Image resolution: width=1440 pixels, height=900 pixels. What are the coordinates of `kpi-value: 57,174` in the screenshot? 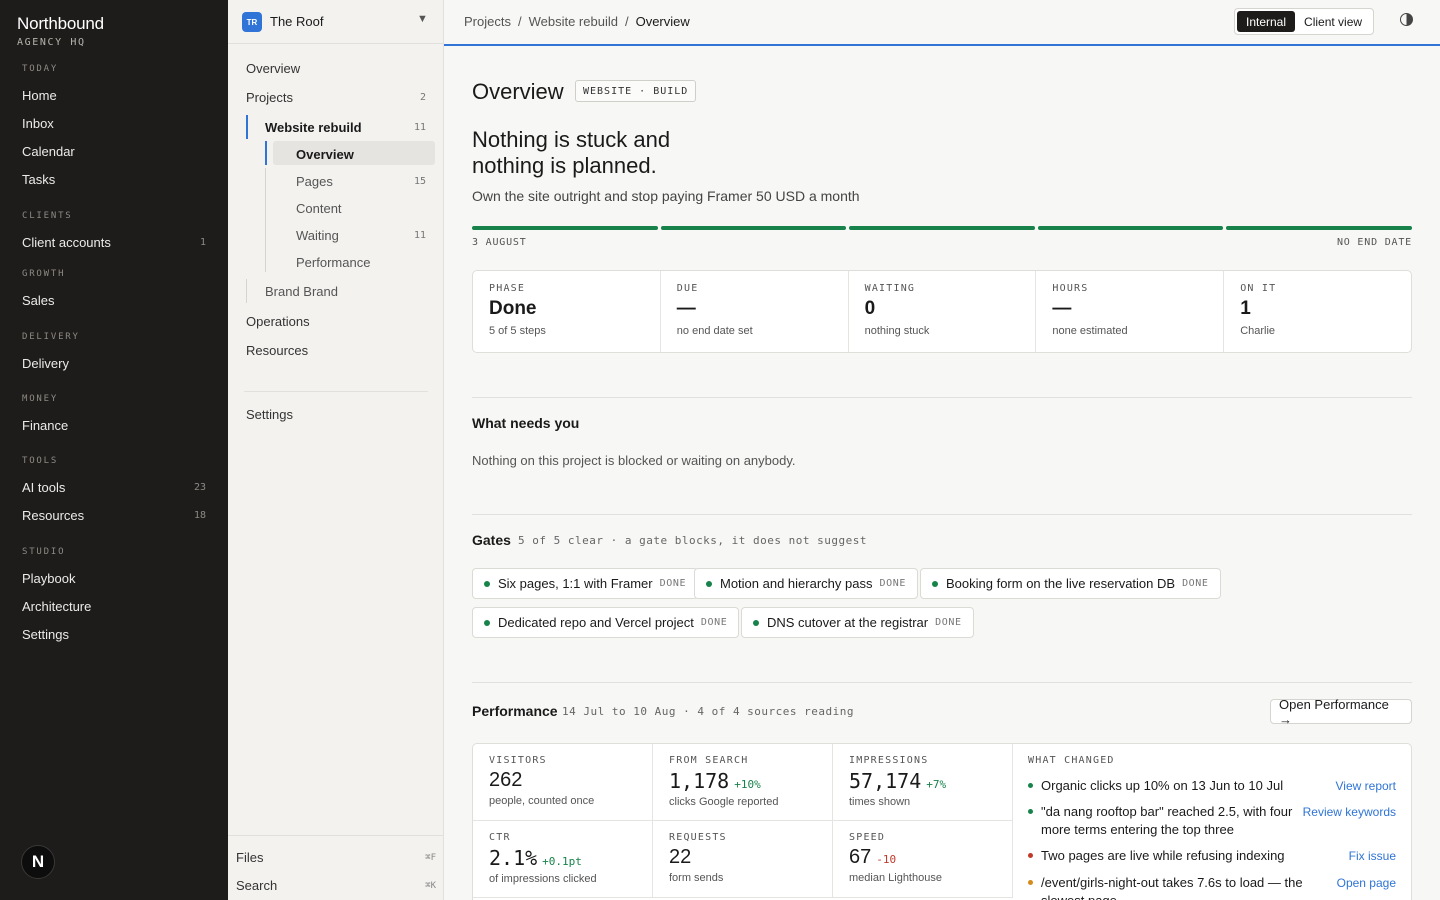 It's located at (885, 781).